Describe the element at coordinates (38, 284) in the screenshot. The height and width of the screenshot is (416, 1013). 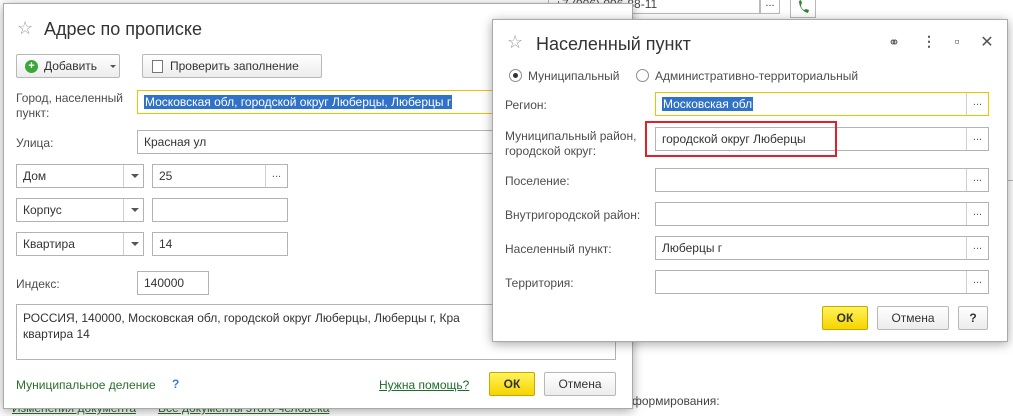
I see `index-label: Индекс:` at that location.